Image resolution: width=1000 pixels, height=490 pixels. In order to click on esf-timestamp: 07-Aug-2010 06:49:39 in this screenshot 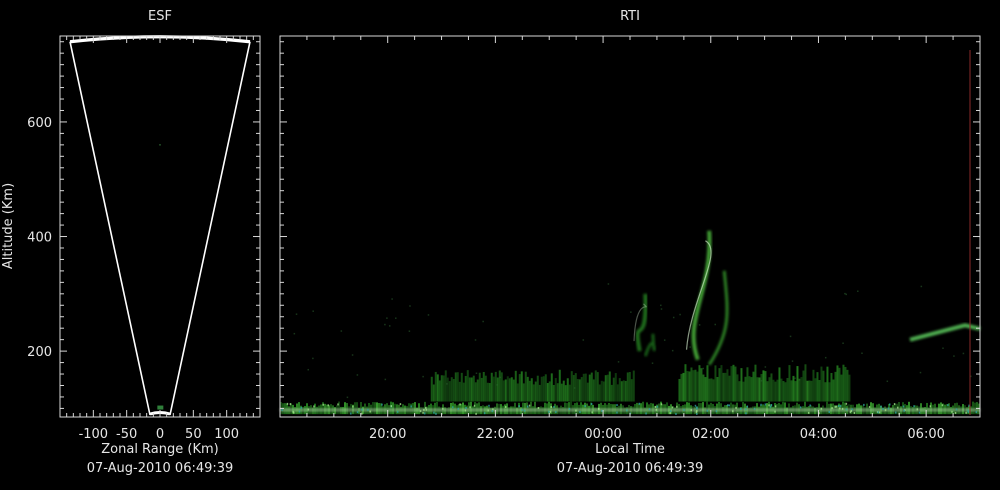, I will do `click(160, 468)`.